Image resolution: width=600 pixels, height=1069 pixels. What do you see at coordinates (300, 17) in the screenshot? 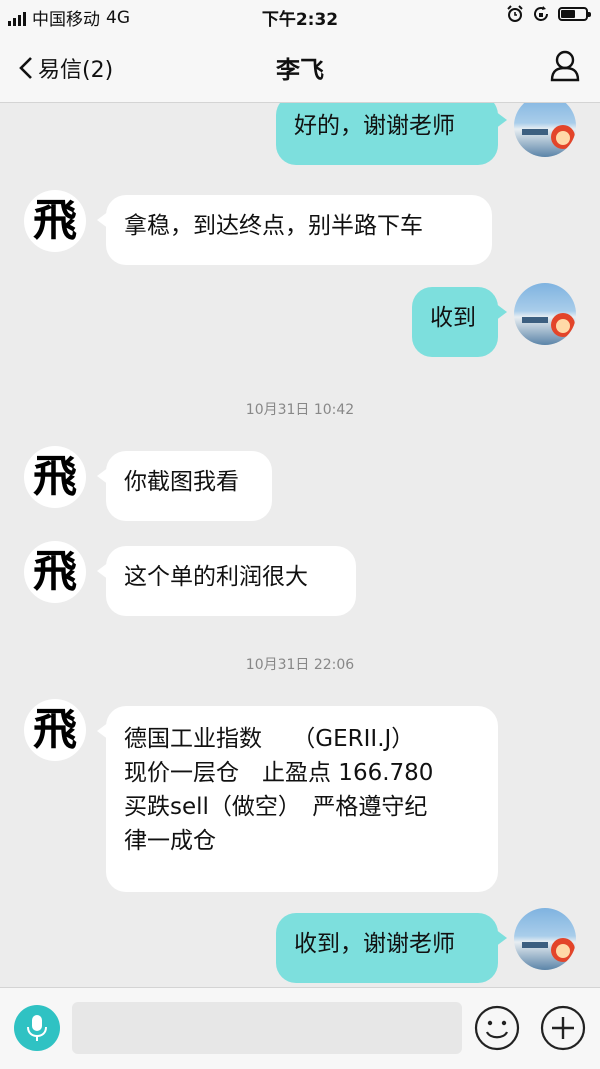
I see `status-bar: 中国移动 4G 下午2:32` at bounding box center [300, 17].